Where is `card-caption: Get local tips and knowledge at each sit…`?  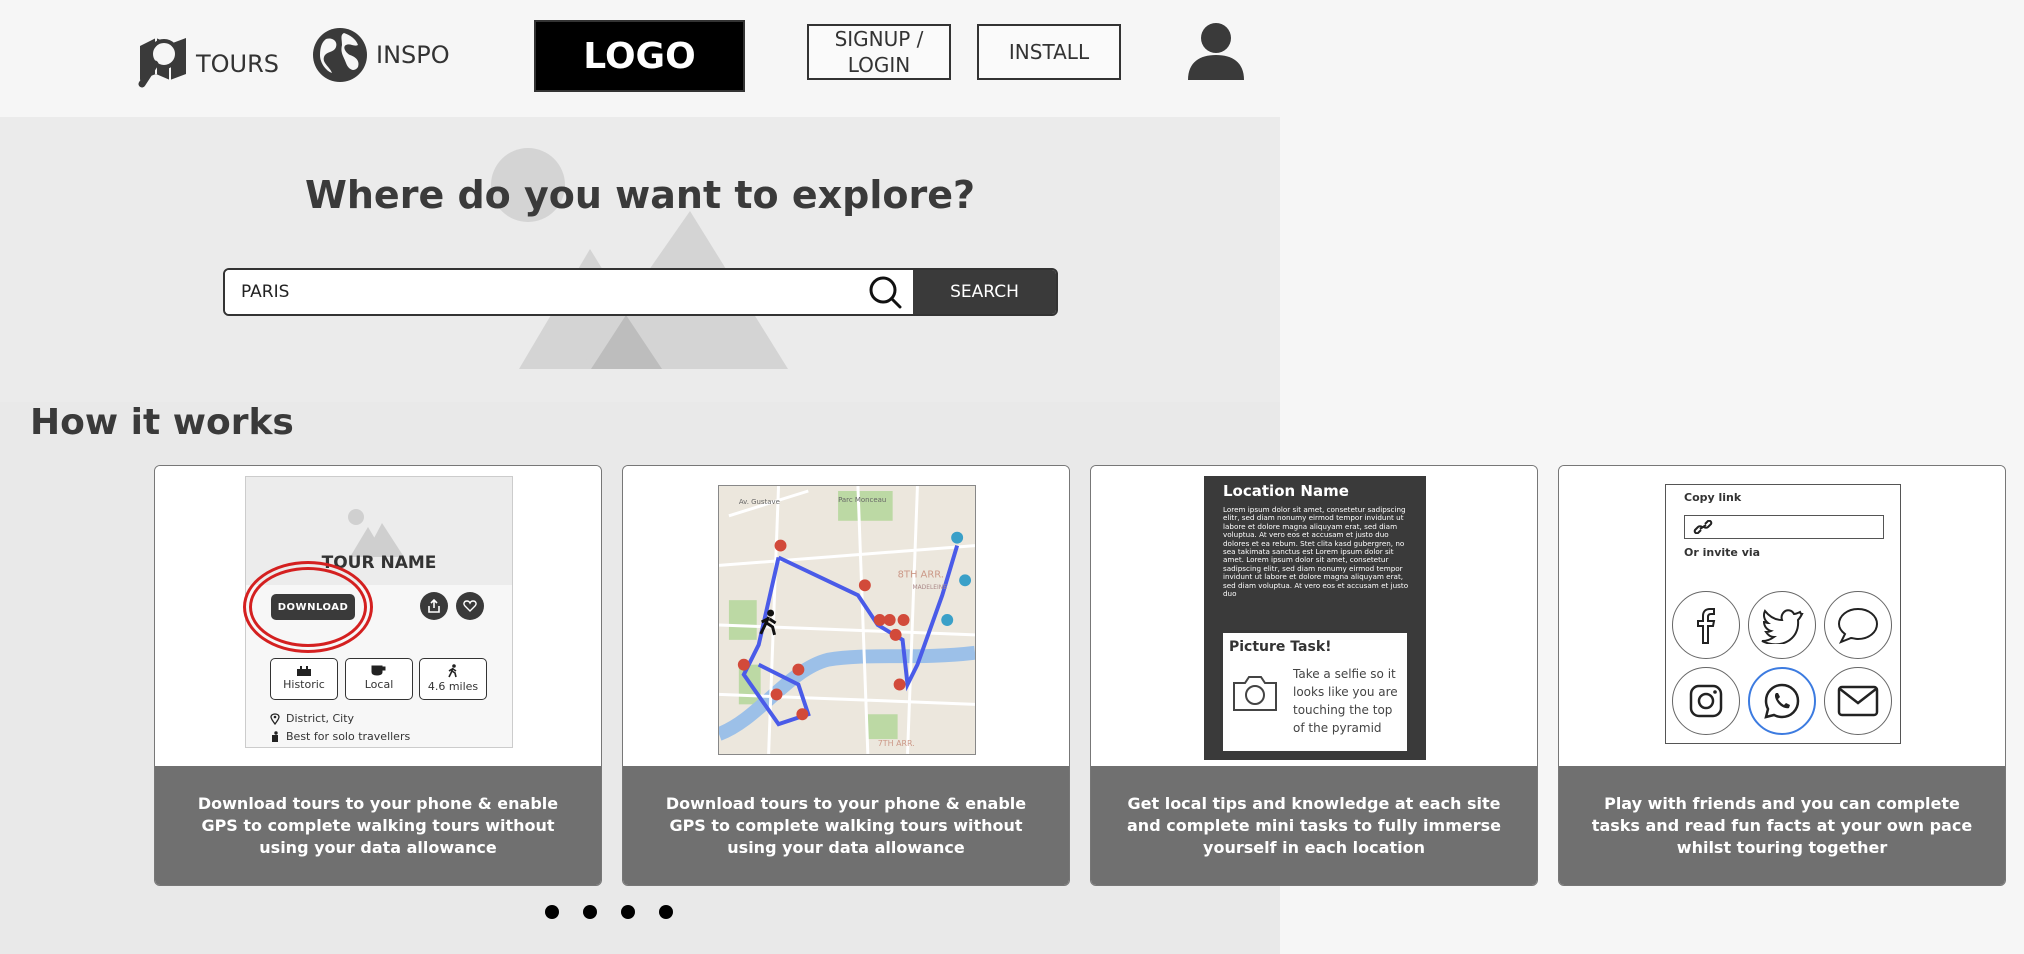
card-caption: Get local tips and knowledge at each sit… is located at coordinates (1314, 825).